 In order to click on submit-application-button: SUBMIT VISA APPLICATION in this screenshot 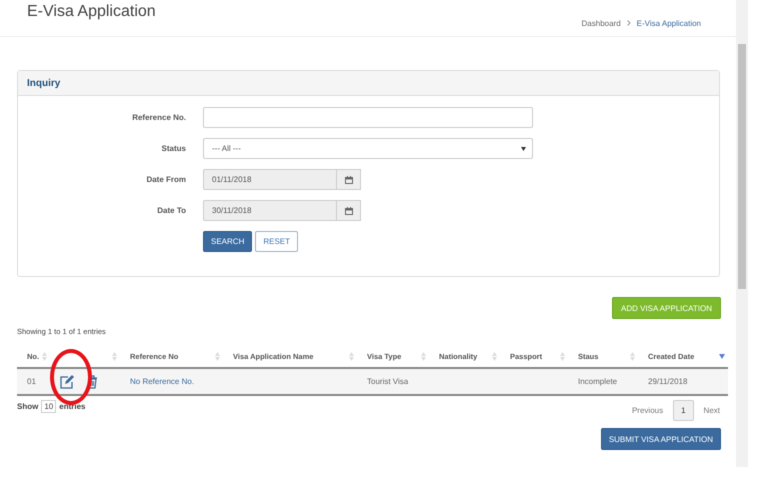, I will do `click(660, 439)`.